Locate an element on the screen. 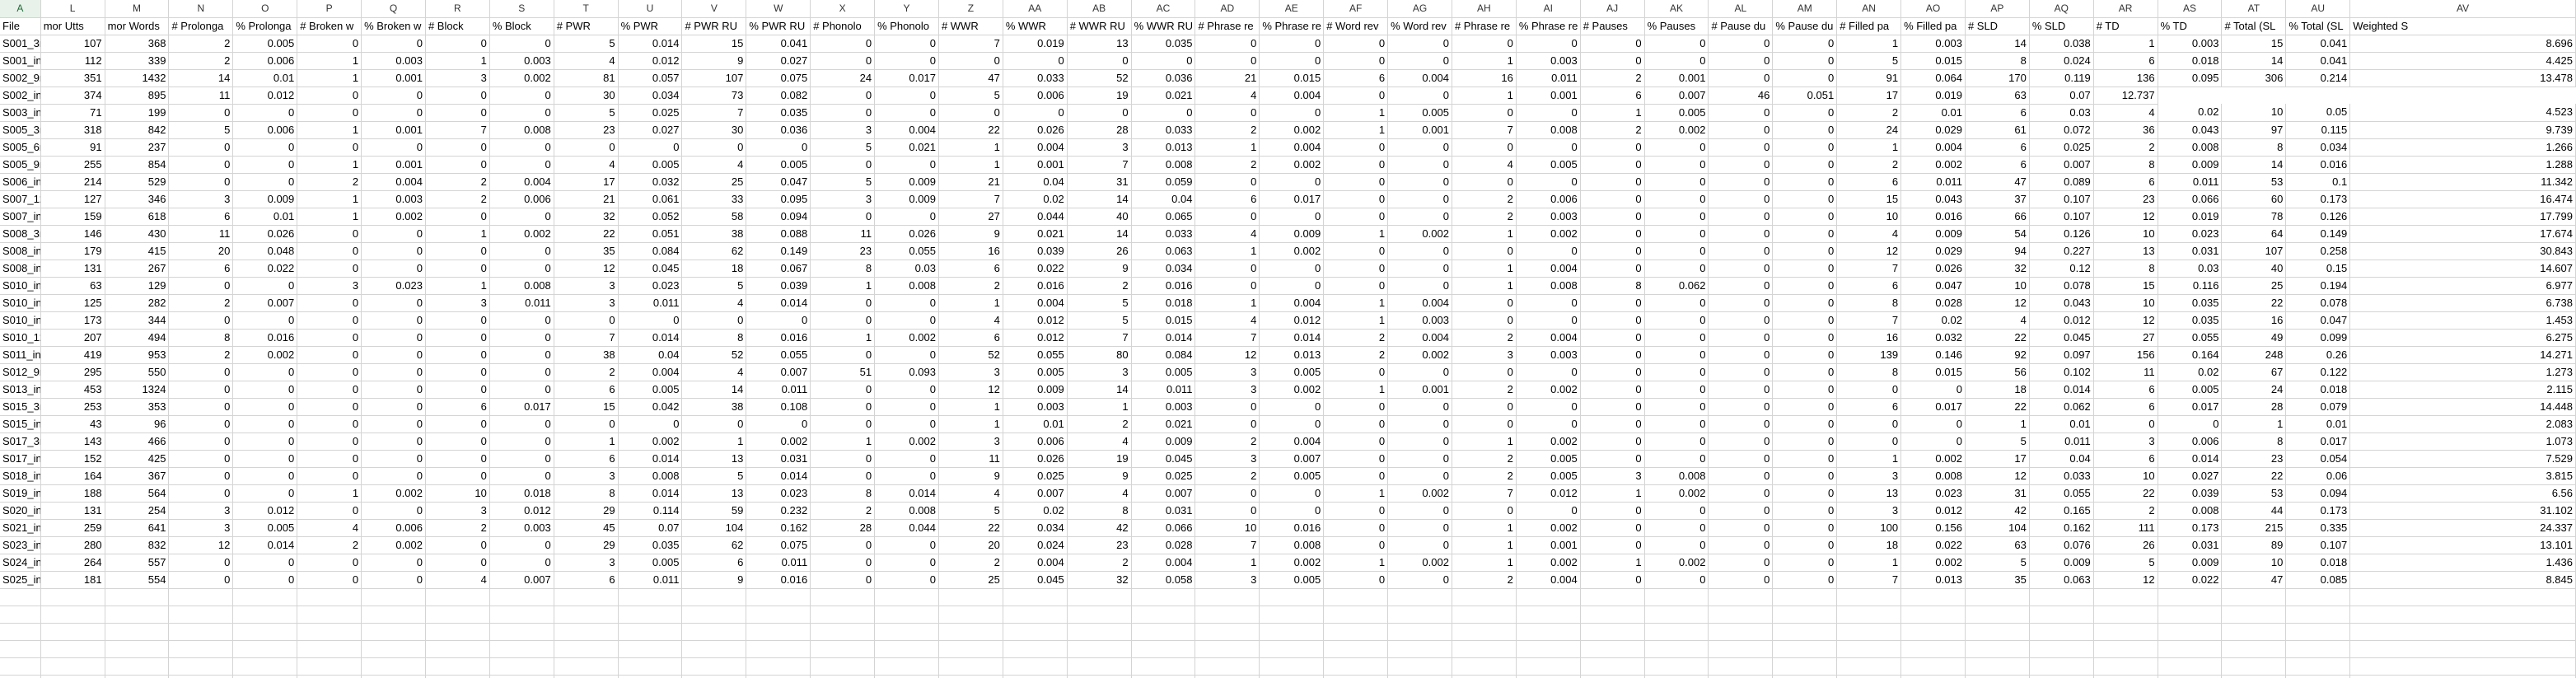 The image size is (2576, 678). data-cell: 1 is located at coordinates (1484, 61).